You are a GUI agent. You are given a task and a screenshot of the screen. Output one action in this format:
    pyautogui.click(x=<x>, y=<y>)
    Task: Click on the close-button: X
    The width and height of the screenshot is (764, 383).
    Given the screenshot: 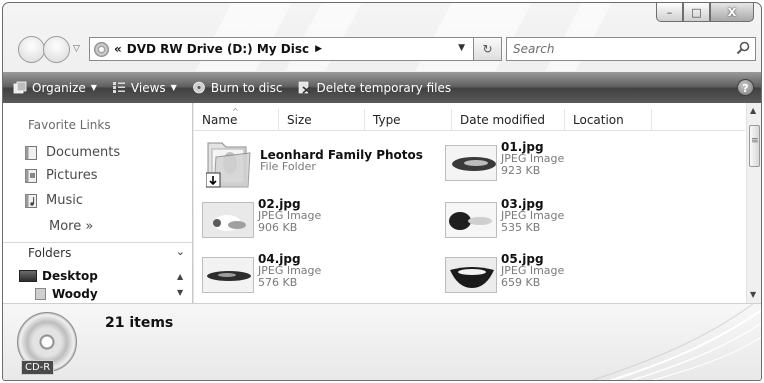 What is the action you would take?
    pyautogui.click(x=732, y=12)
    